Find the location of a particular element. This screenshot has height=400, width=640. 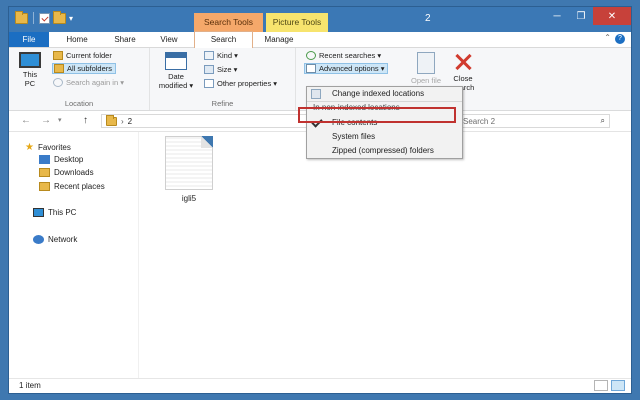

search-again-button: Search again in ▾ is located at coordinates (88, 82).